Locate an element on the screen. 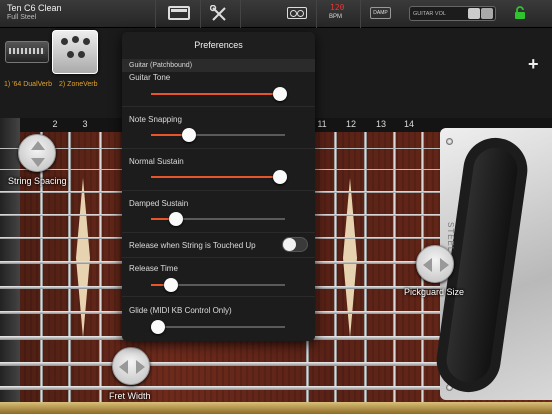  guitar-volume-label: GUITAR VOL is located at coordinates (429, 14).